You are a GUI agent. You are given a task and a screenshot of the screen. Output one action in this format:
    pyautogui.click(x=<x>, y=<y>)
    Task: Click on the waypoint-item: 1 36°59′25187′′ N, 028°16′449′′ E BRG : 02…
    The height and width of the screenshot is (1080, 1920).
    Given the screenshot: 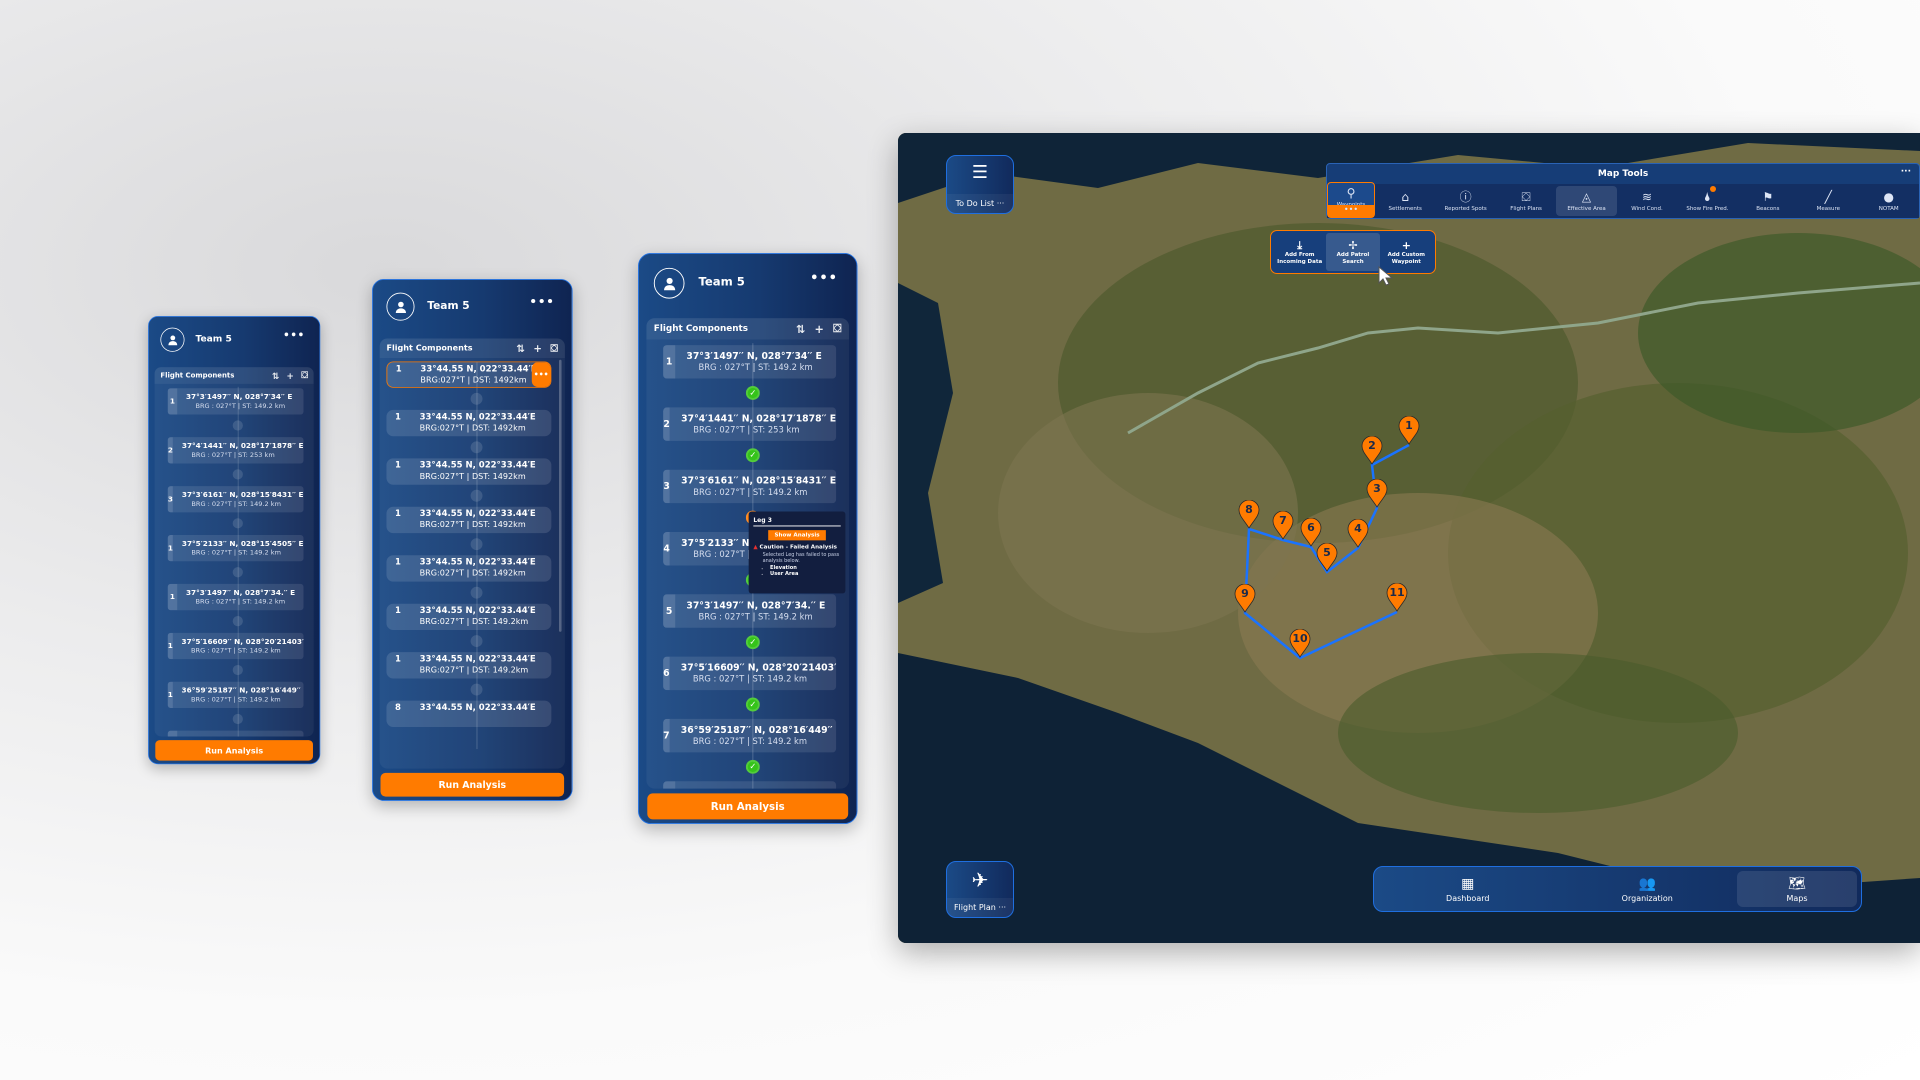 What is the action you would take?
    pyautogui.click(x=235, y=695)
    